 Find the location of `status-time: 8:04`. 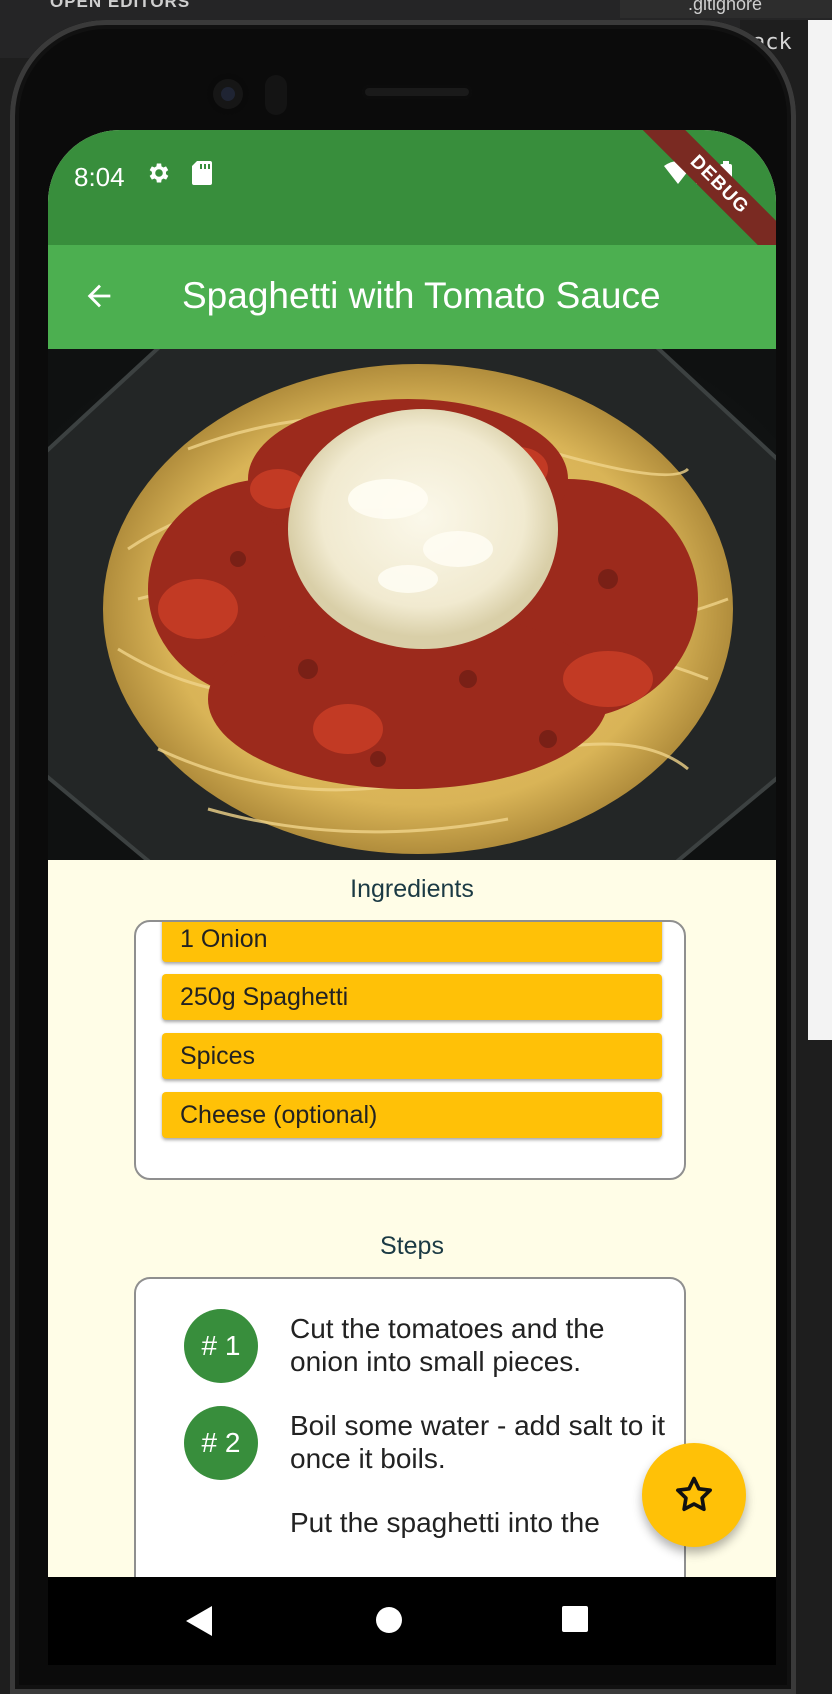

status-time: 8:04 is located at coordinates (99, 177).